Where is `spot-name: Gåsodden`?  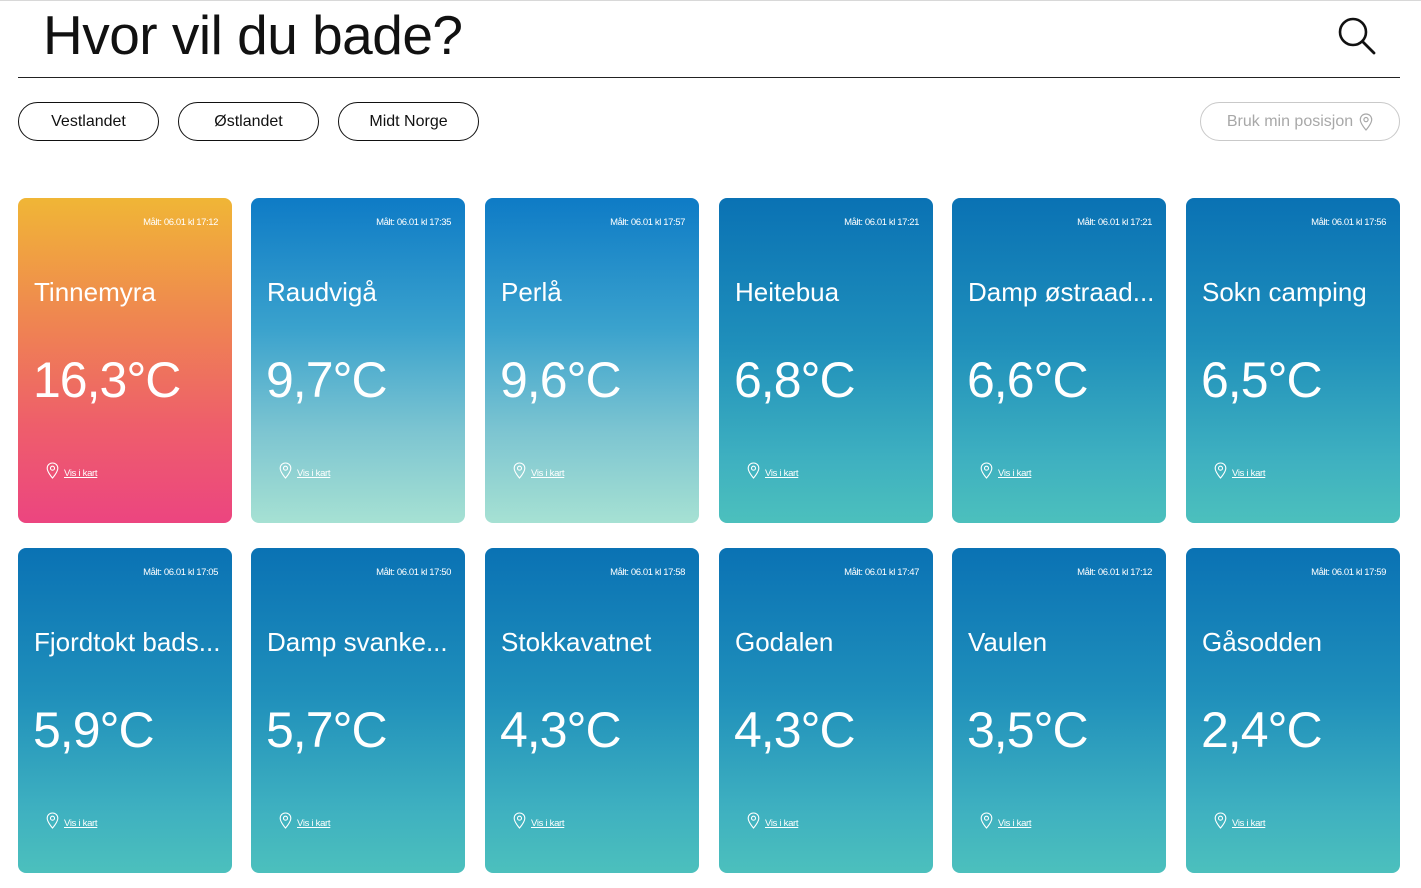 spot-name: Gåsodden is located at coordinates (1262, 642).